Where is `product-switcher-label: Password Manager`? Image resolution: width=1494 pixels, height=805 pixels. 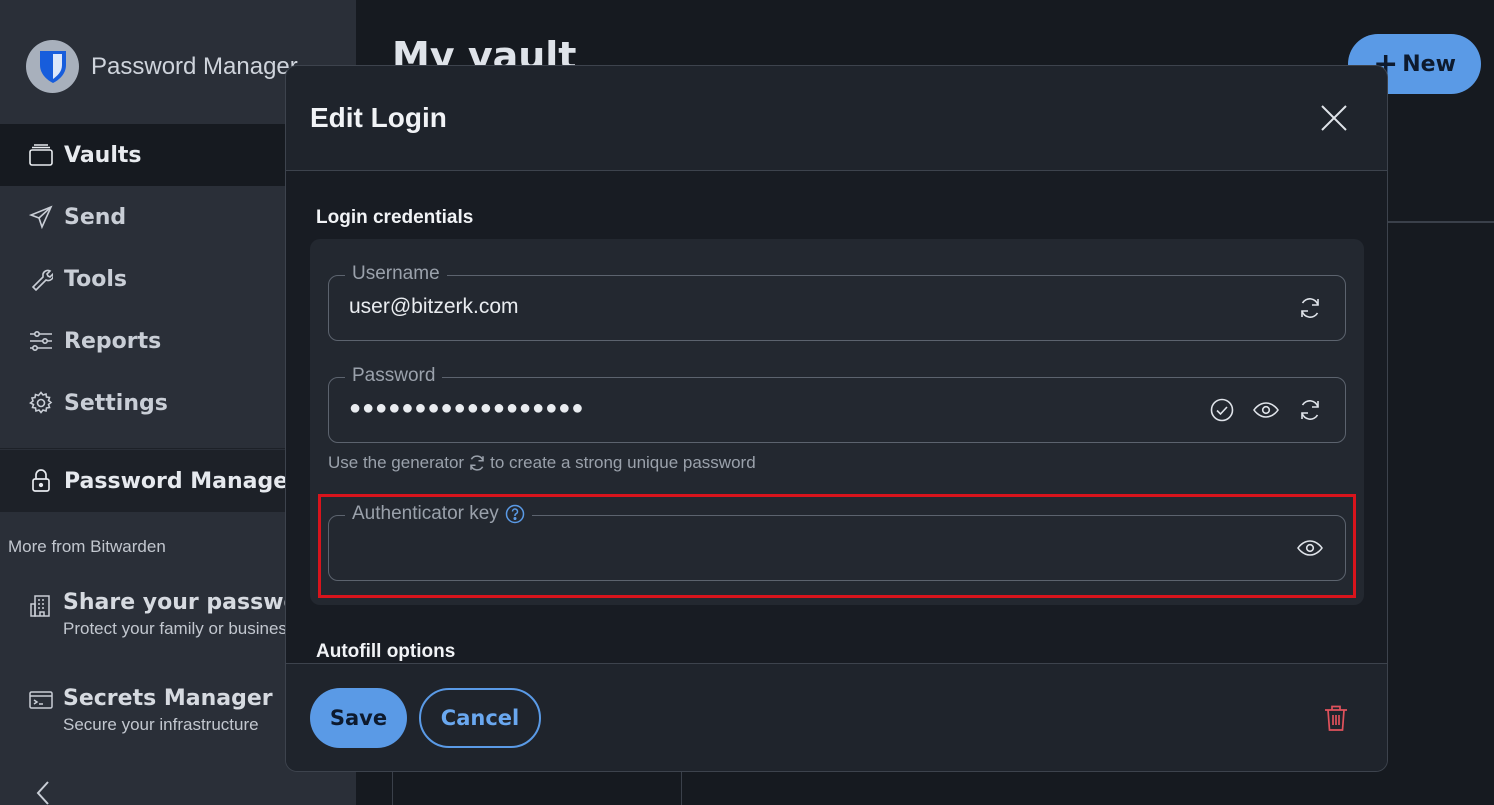 product-switcher-label: Password Manager is located at coordinates (182, 481).